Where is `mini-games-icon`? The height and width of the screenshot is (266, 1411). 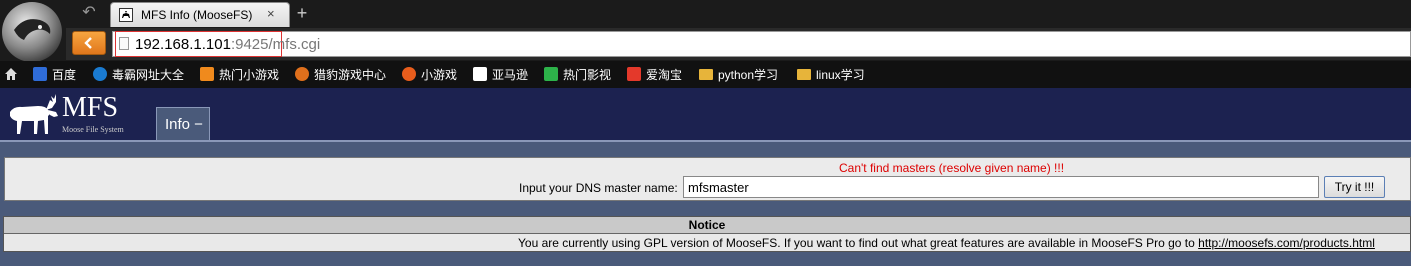
mini-games-icon is located at coordinates (409, 74).